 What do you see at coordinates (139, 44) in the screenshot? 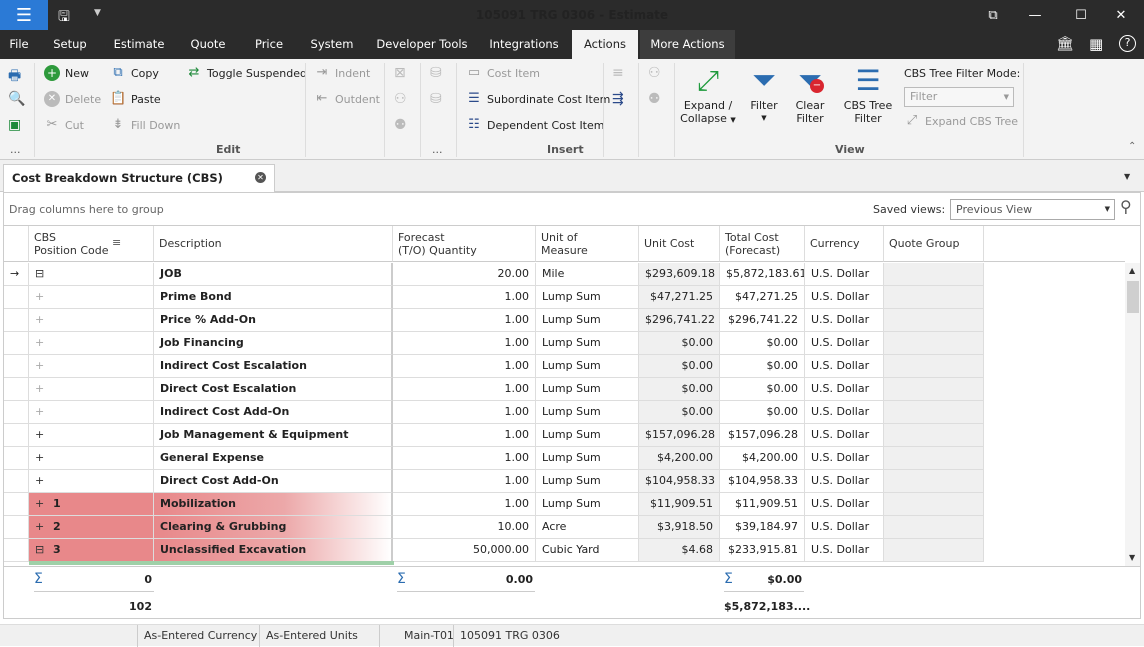
I see `menu-estimate: Estimate` at bounding box center [139, 44].